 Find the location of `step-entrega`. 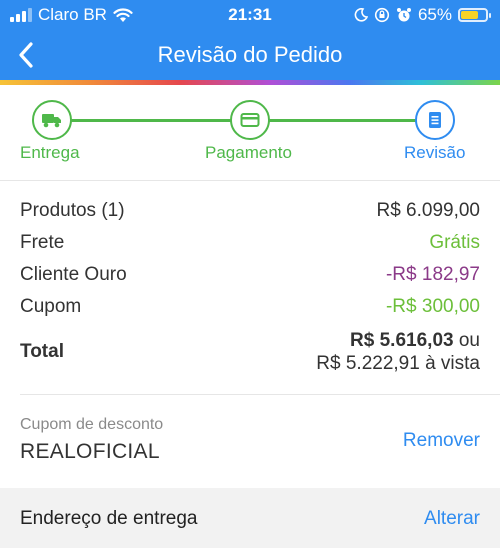

step-entrega is located at coordinates (52, 120).